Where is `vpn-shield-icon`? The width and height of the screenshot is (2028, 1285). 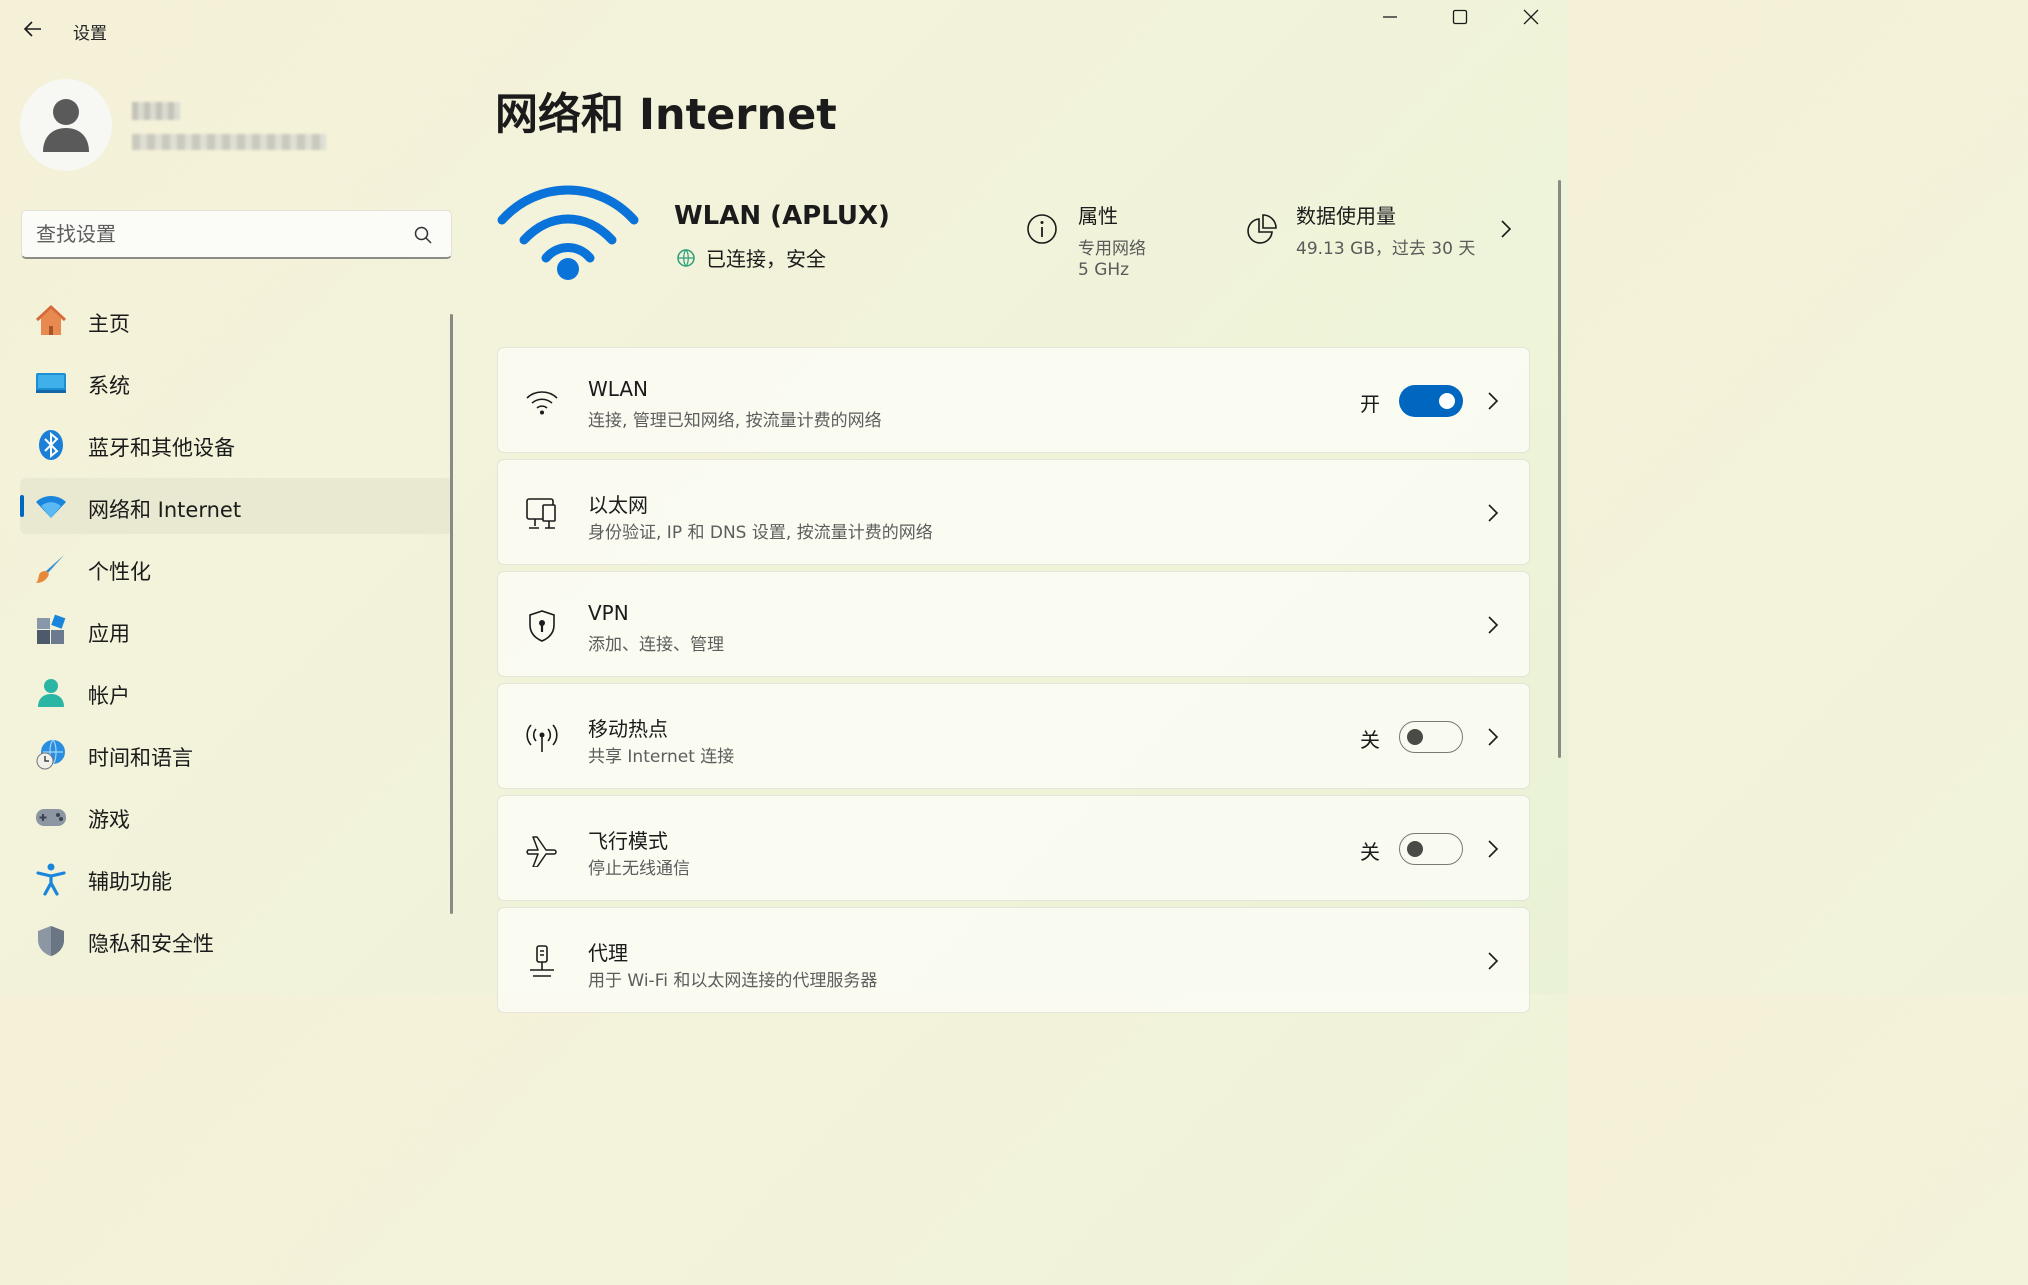 vpn-shield-icon is located at coordinates (542, 626).